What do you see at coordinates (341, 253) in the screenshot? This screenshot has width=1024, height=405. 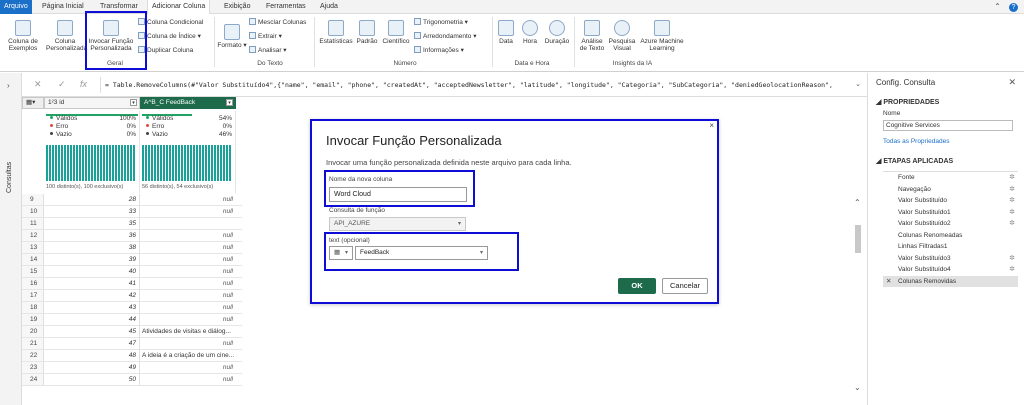 I see `param-type-select: ▦ ▾` at bounding box center [341, 253].